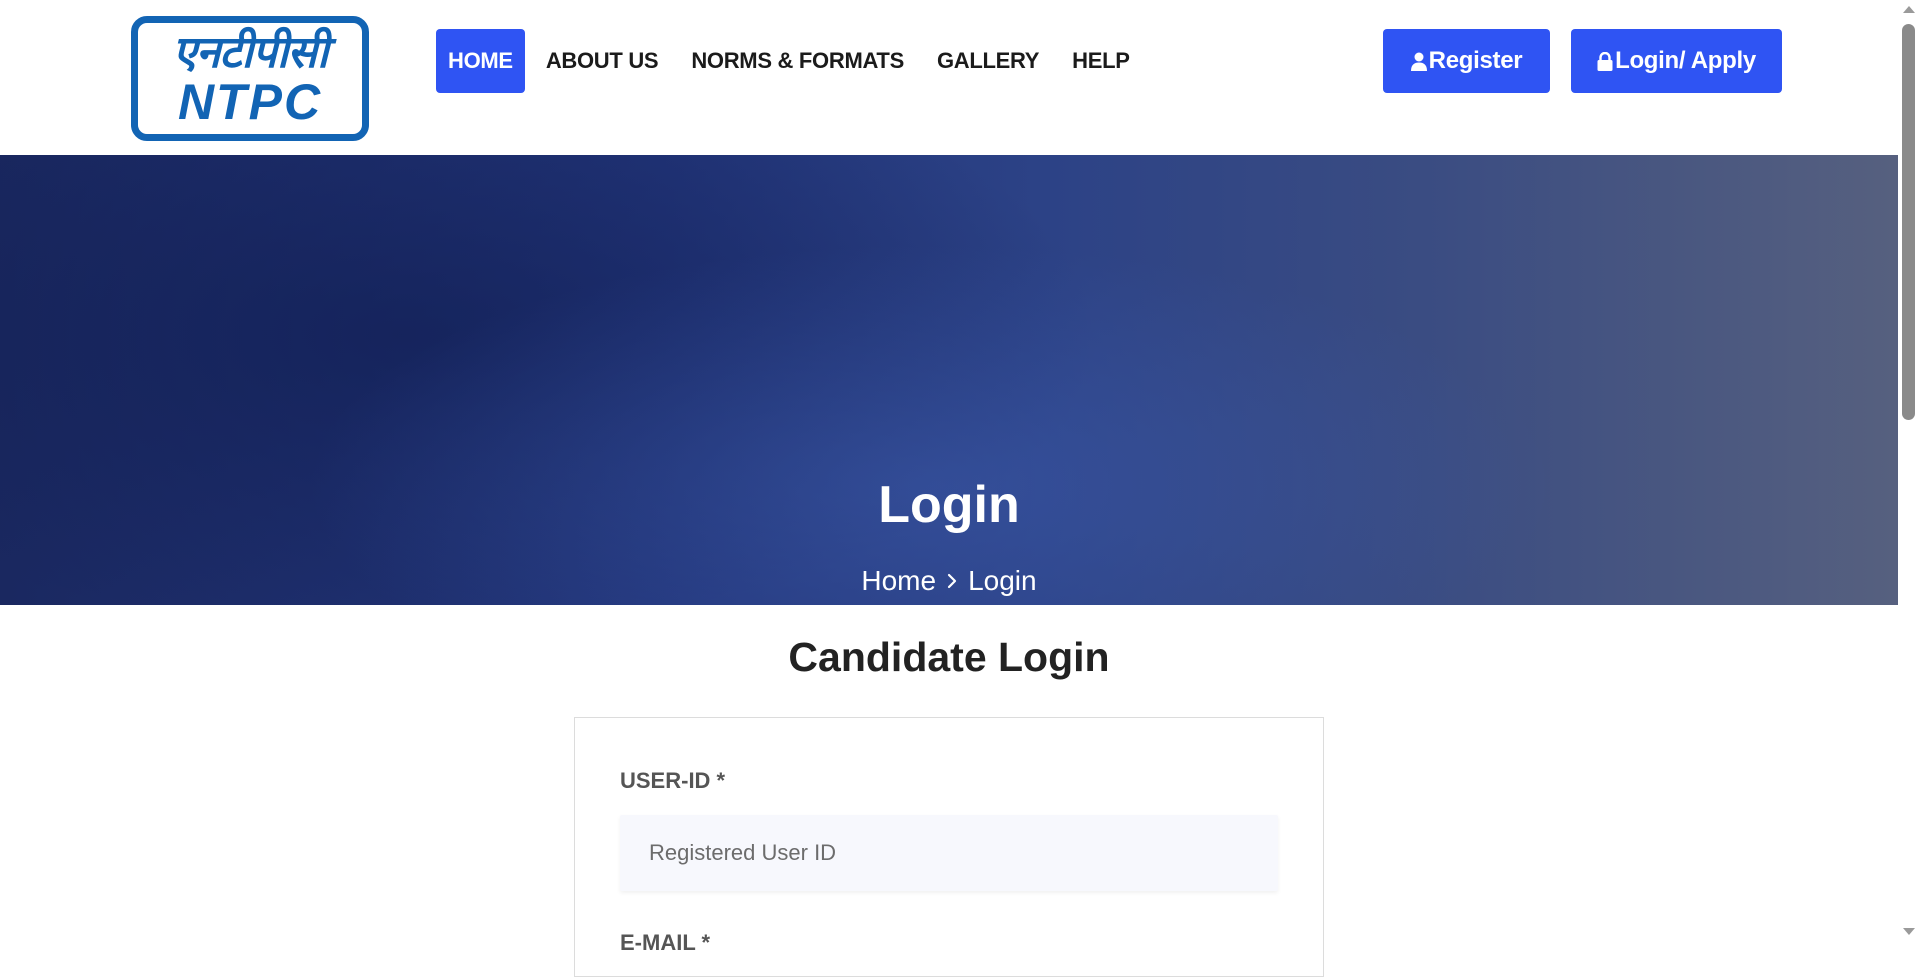 The height and width of the screenshot is (977, 1919). I want to click on lock-icon, so click(1605, 61).